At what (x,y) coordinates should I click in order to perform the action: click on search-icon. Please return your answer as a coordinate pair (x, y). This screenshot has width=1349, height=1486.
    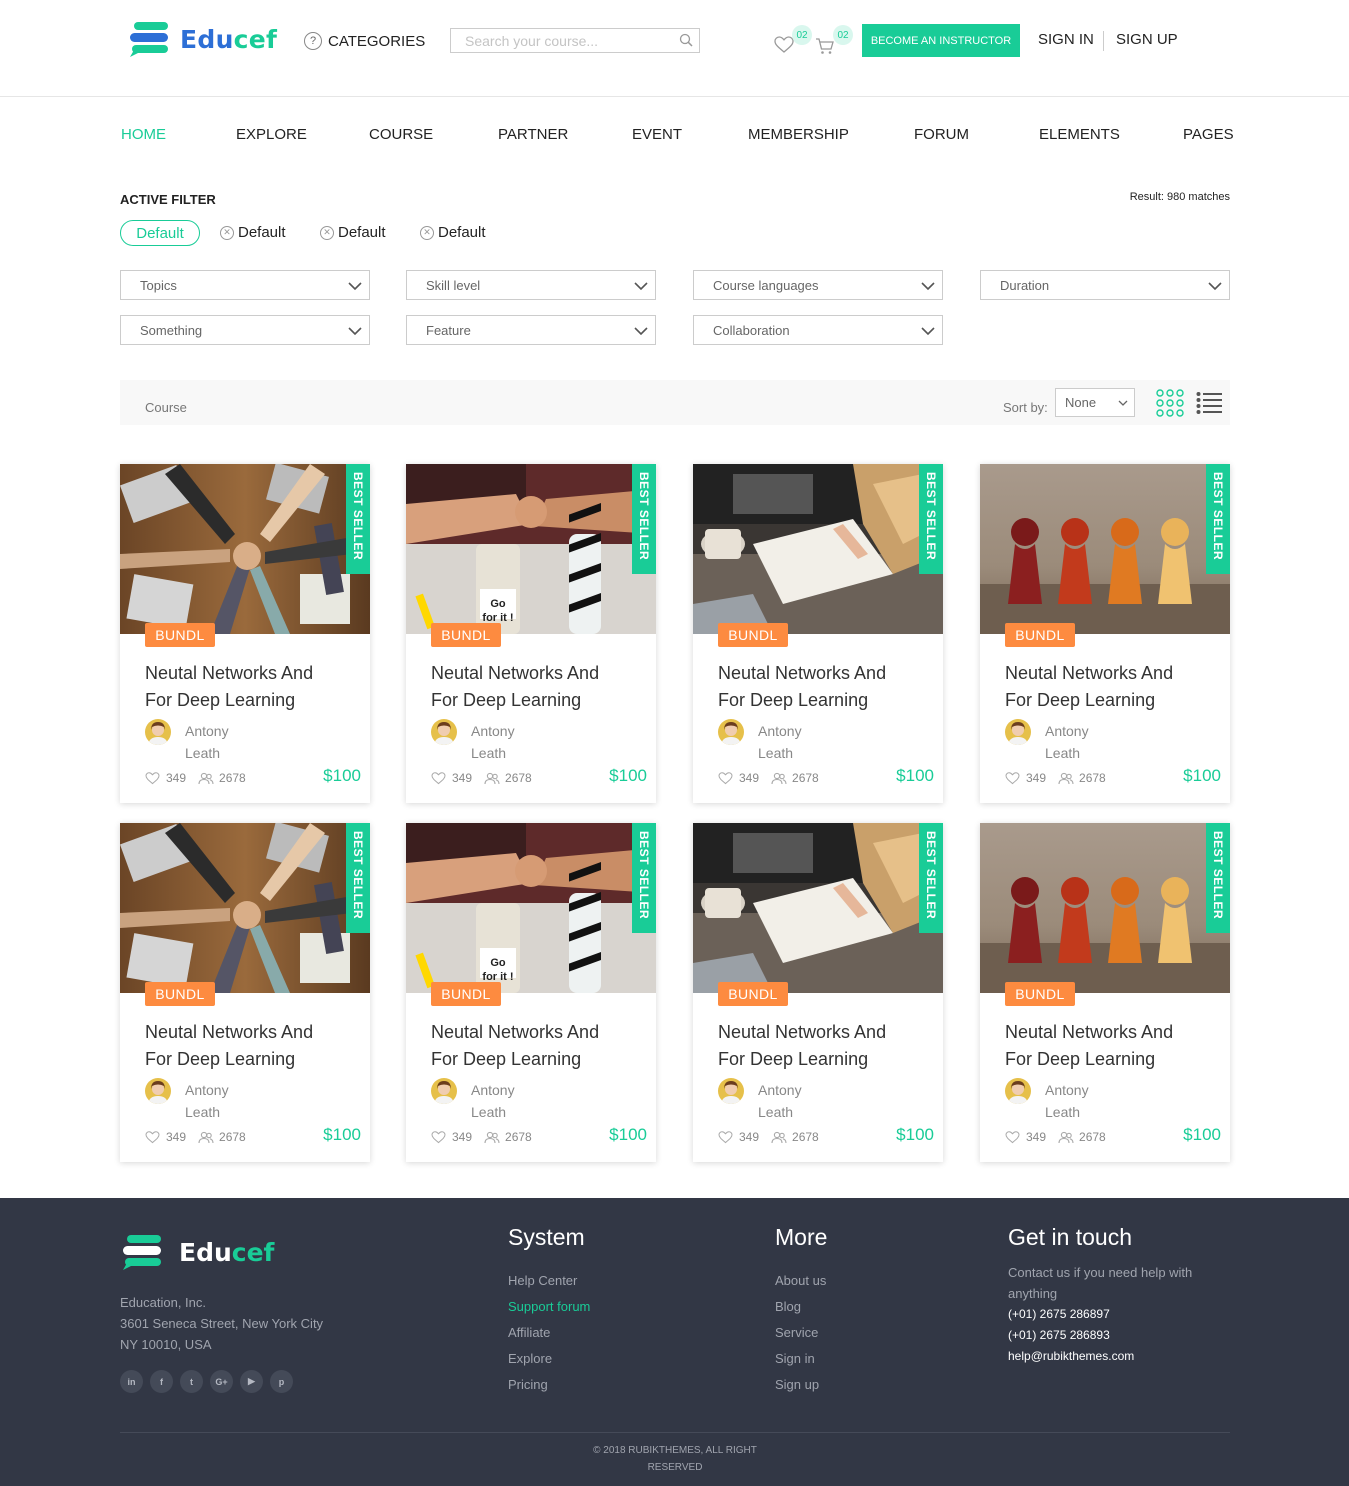
    Looking at the image, I should click on (686, 40).